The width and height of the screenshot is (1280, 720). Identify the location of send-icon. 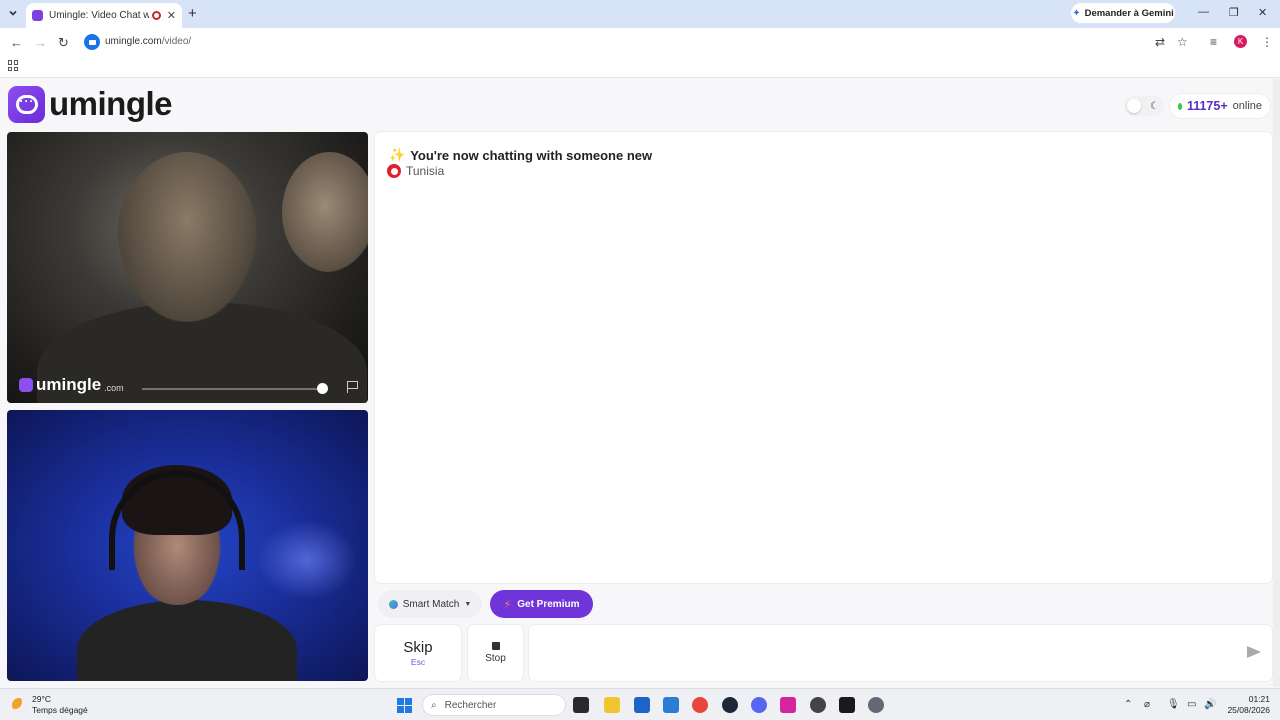
(1254, 652).